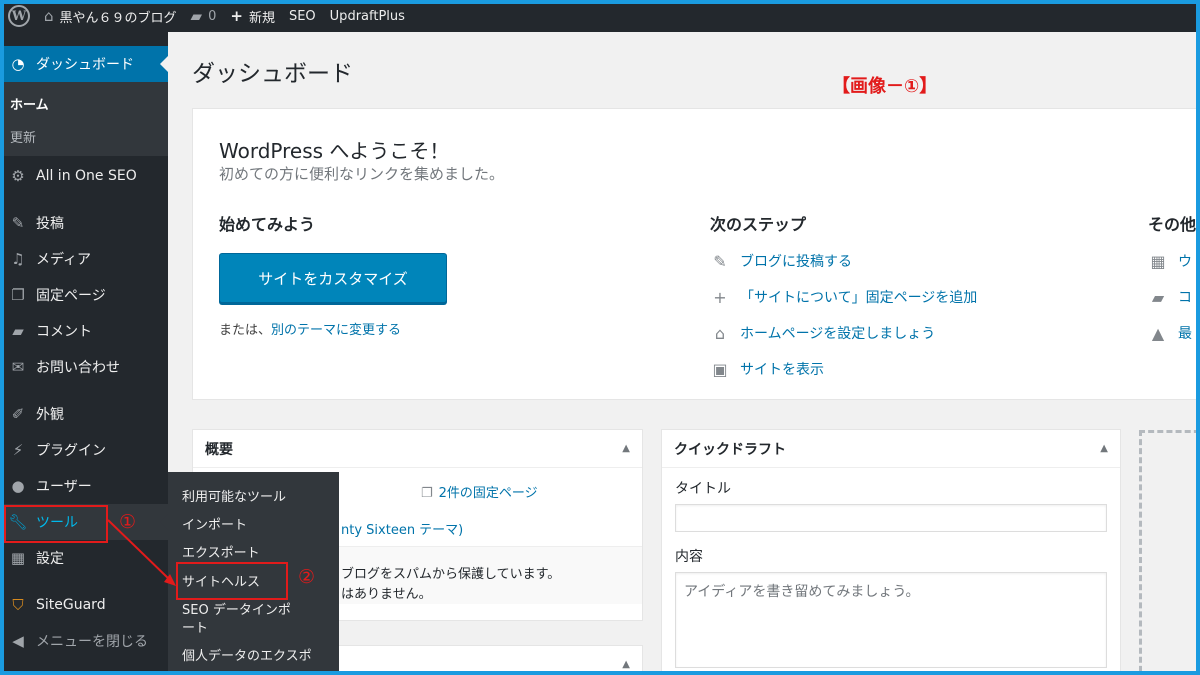  What do you see at coordinates (1172, 224) in the screenshot?
I see `more-actions-heading: その他` at bounding box center [1172, 224].